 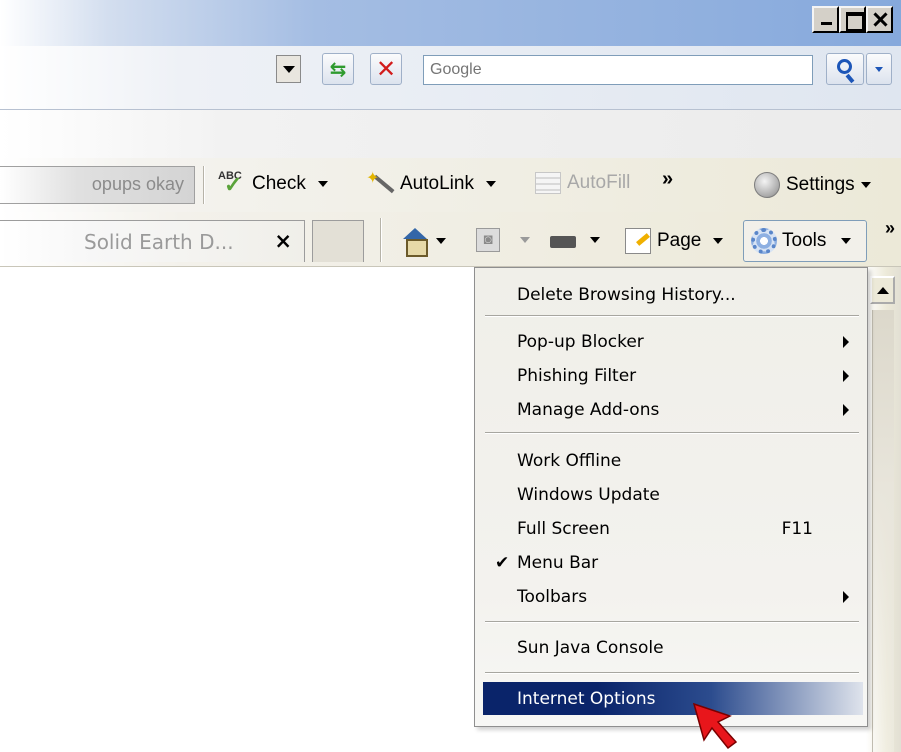 What do you see at coordinates (577, 375) in the screenshot?
I see `menu-item-label: Phishing Filter` at bounding box center [577, 375].